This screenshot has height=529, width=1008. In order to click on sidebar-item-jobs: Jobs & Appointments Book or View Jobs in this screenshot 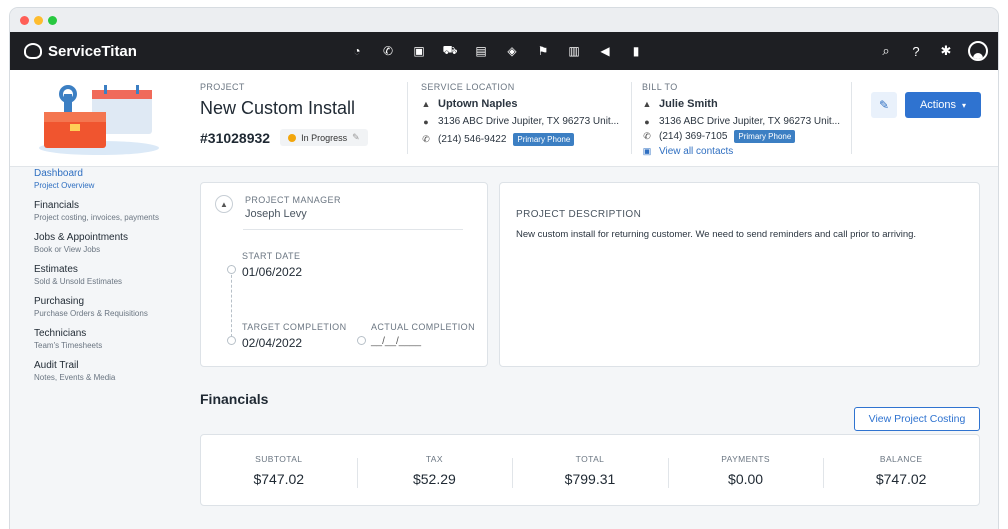, I will do `click(106, 243)`.